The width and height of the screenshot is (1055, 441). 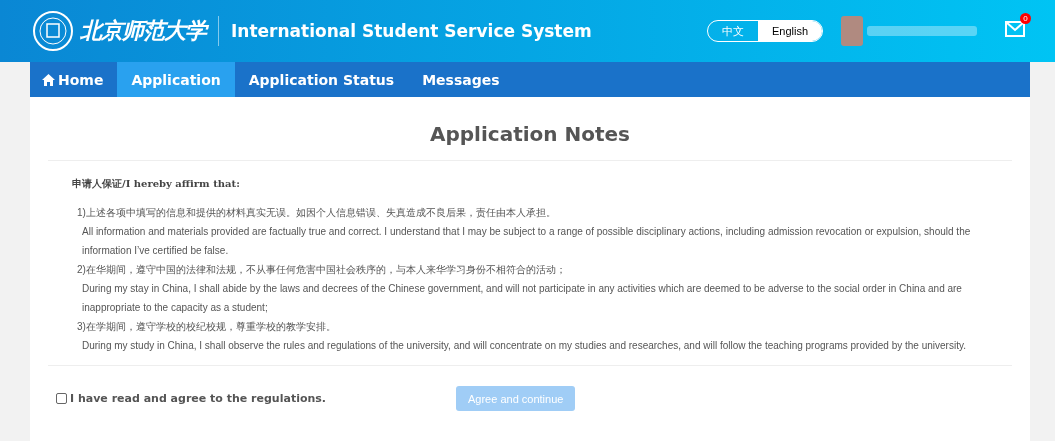 I want to click on language-toggle: English, so click(x=790, y=31).